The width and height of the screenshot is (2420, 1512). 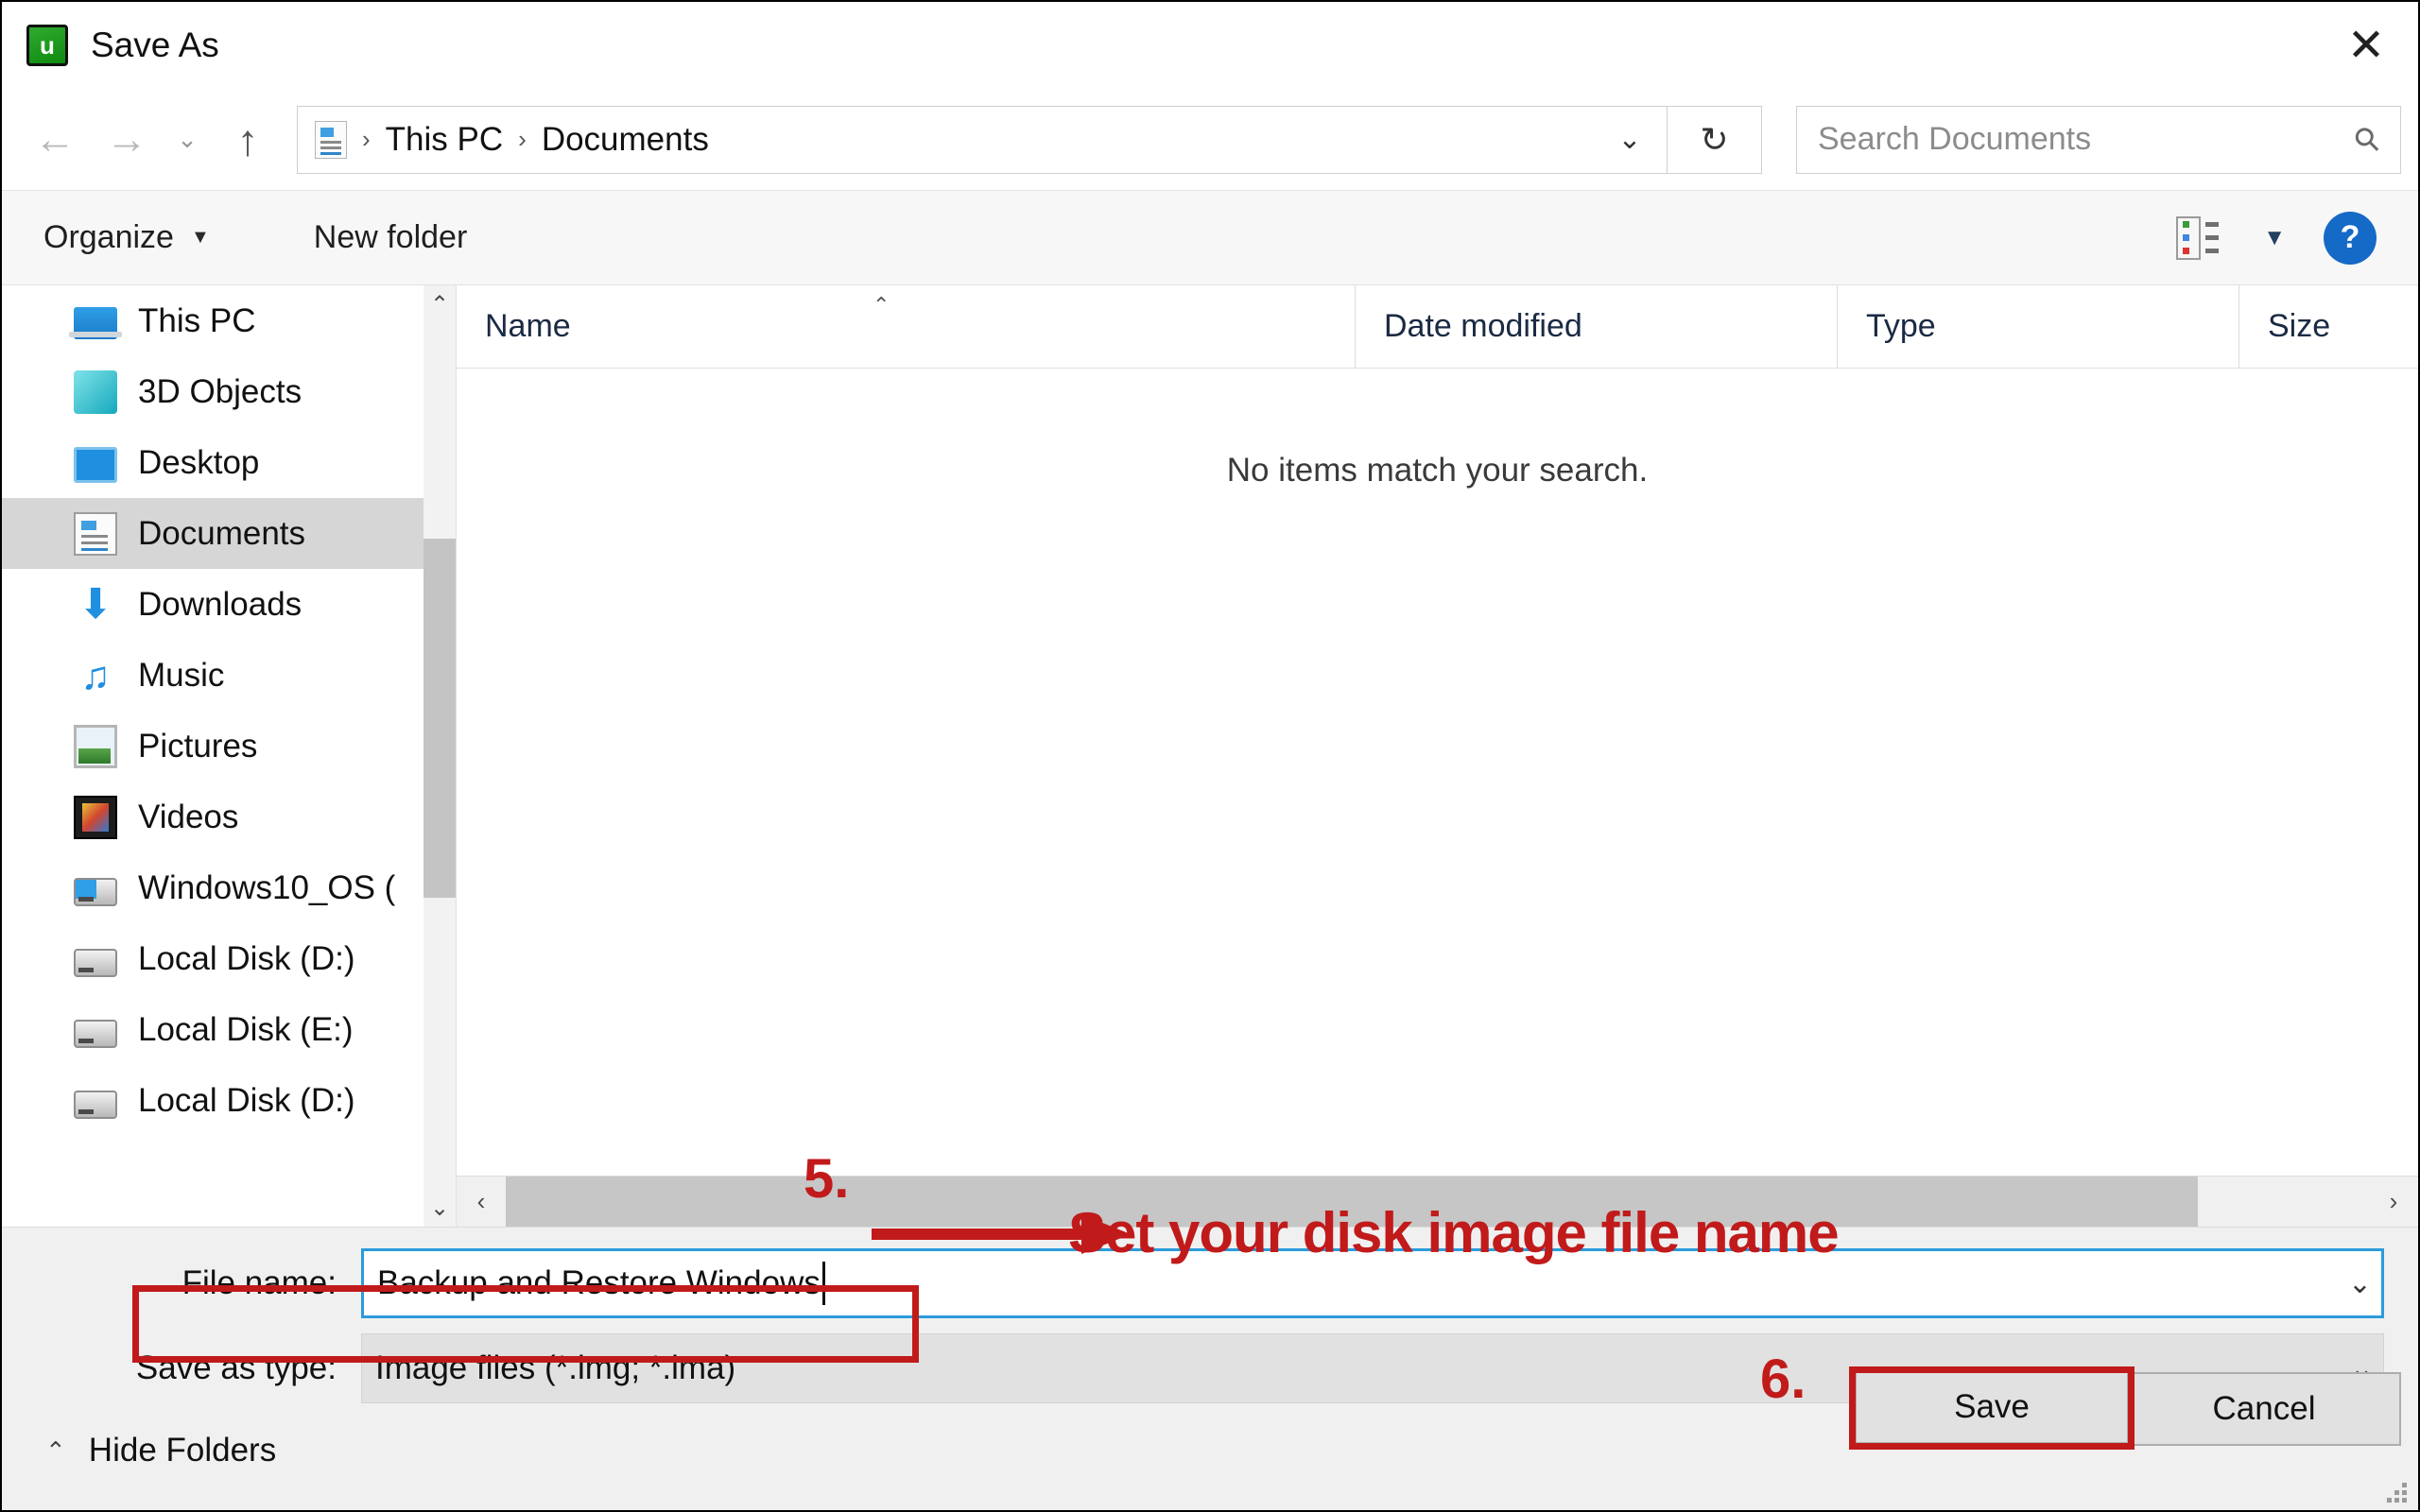 What do you see at coordinates (906, 326) in the screenshot?
I see `column-header-name: Name ⌃` at bounding box center [906, 326].